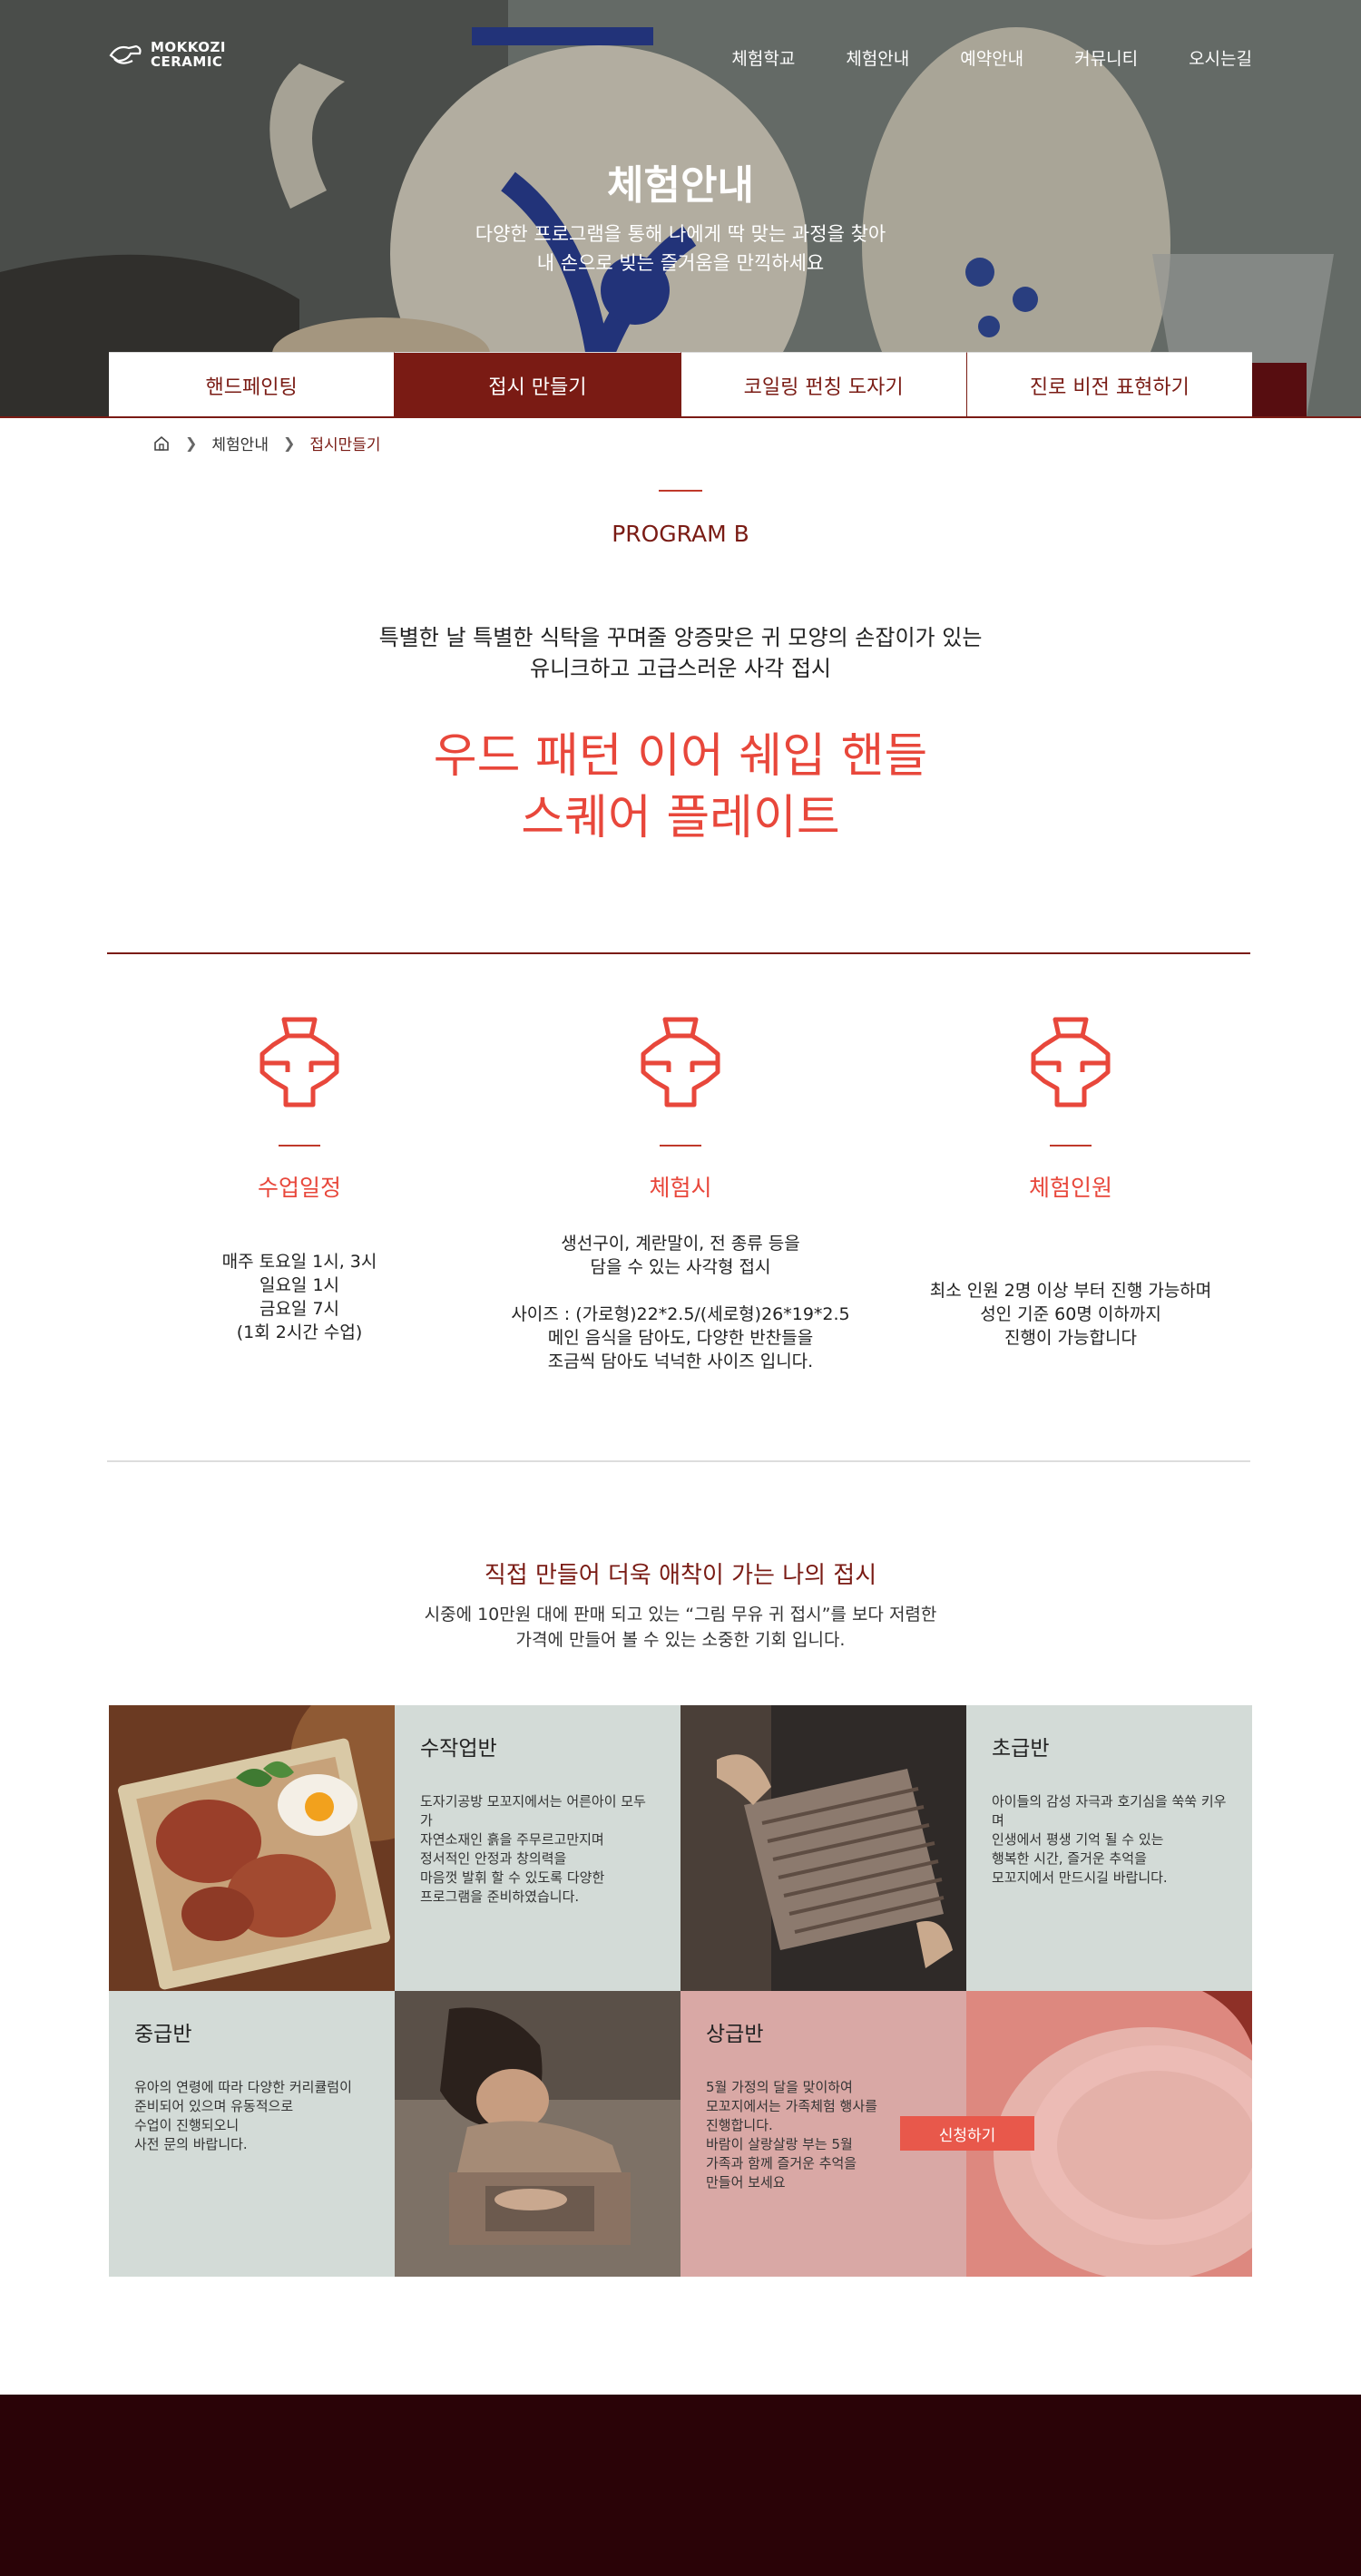 This screenshot has height=2576, width=1361. I want to click on class-line: 준비되어 있으며 유동적으로, so click(214, 2106).